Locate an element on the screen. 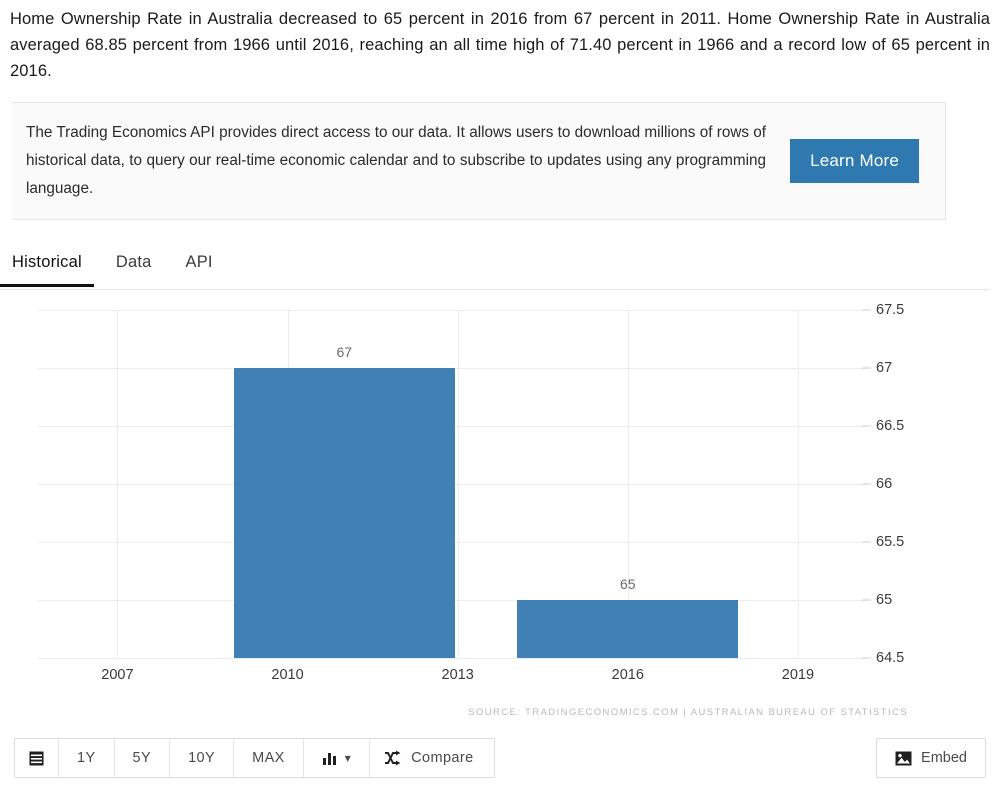 The image size is (1000, 802). chart-type-caret-icon: ▾ is located at coordinates (348, 758).